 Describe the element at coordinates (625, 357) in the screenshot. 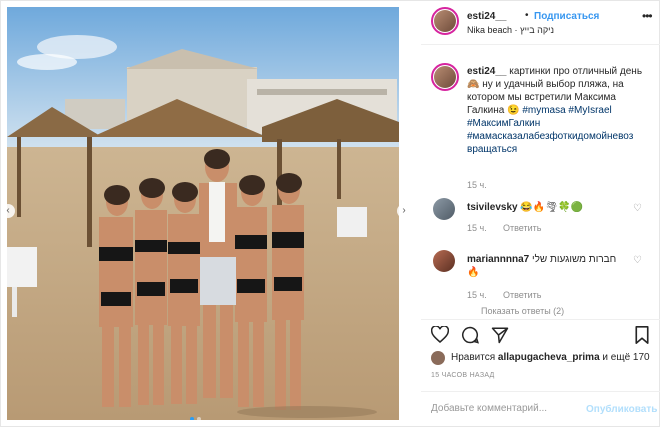

I see `likes-count: и ещё 170` at that location.